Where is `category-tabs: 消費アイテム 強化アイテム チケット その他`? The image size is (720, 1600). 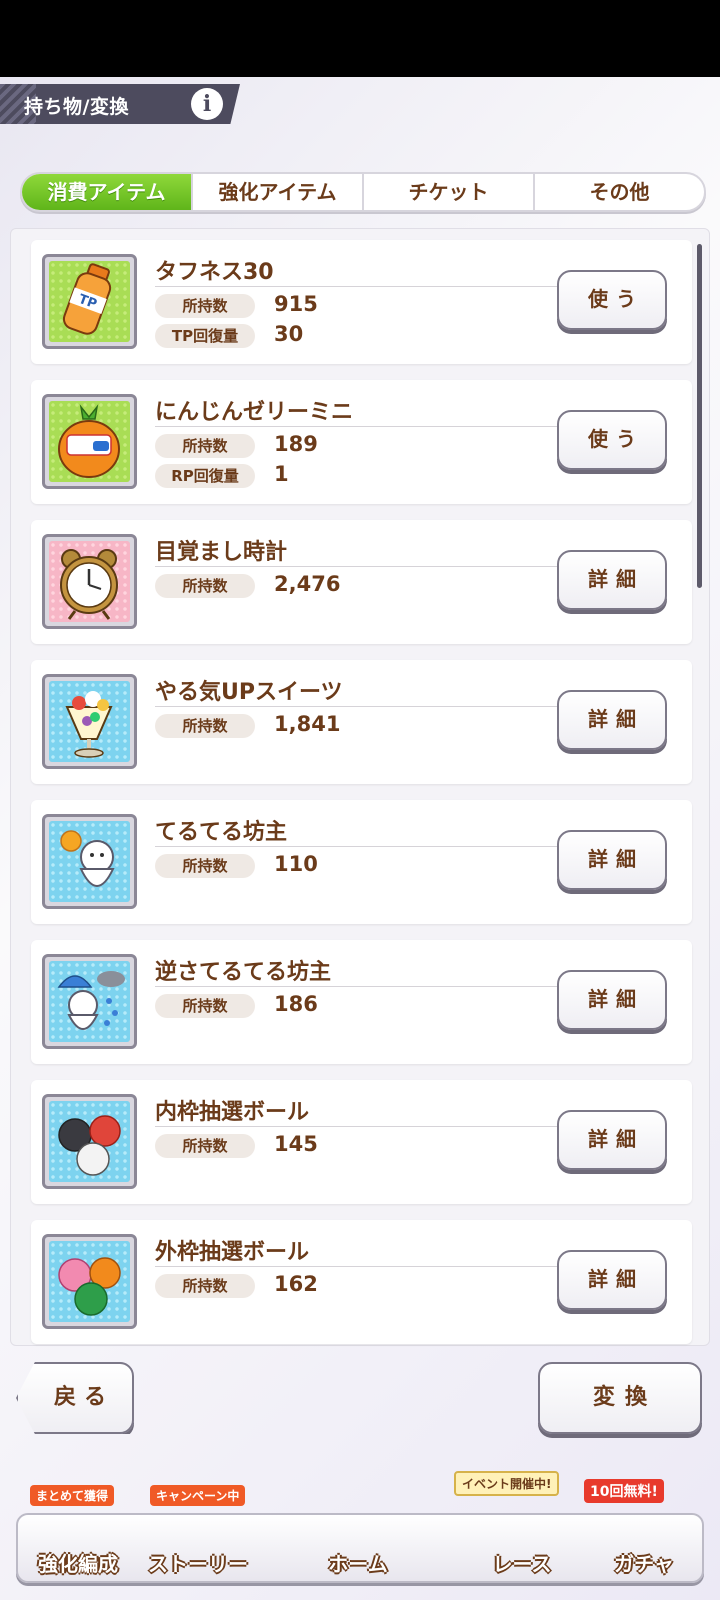 category-tabs: 消費アイテム 強化アイテム チケット その他 is located at coordinates (363, 192).